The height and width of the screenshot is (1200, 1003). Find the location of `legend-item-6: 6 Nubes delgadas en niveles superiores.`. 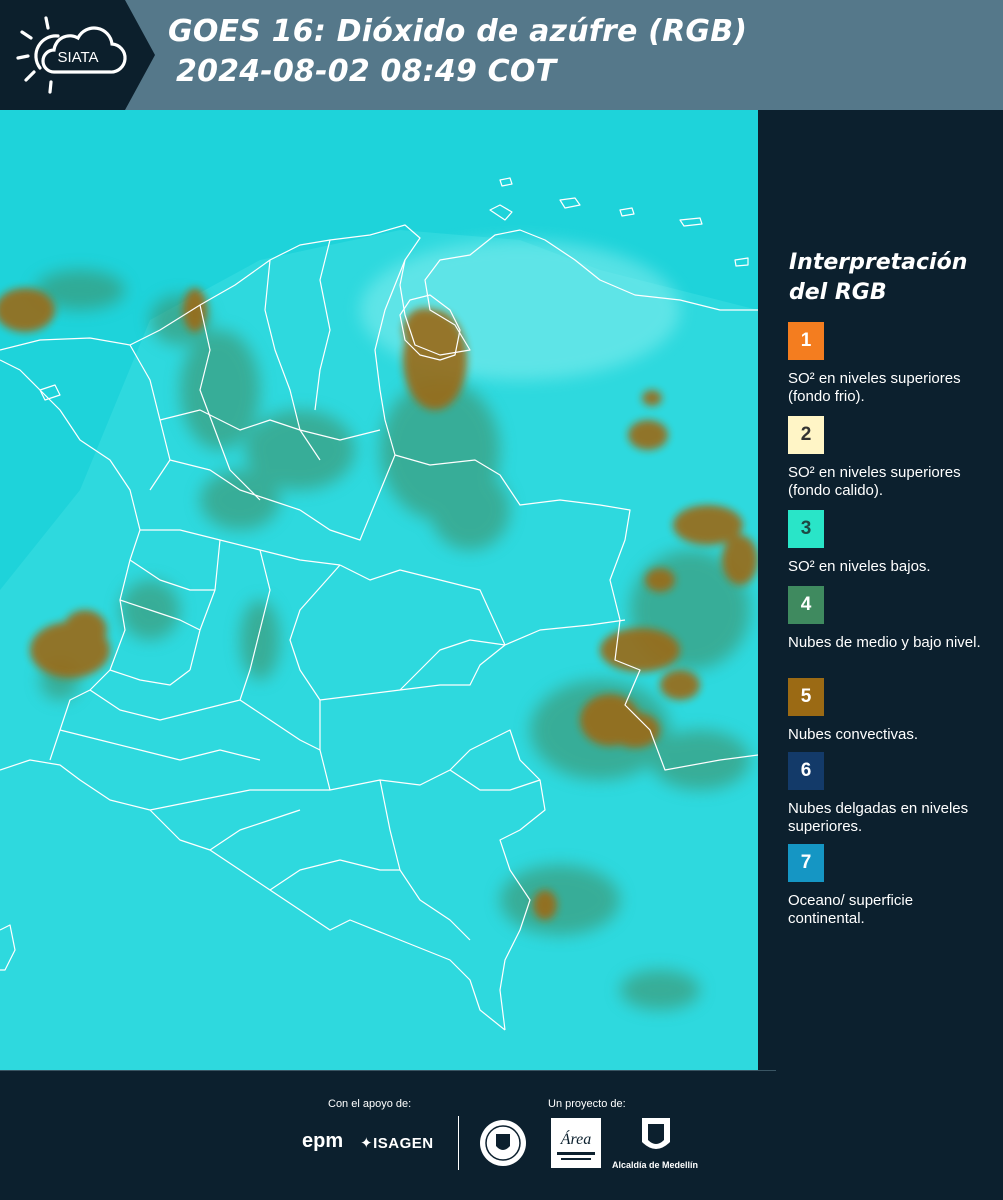

legend-item-6: 6 Nubes delgadas en niveles superiores. is located at coordinates (888, 794).